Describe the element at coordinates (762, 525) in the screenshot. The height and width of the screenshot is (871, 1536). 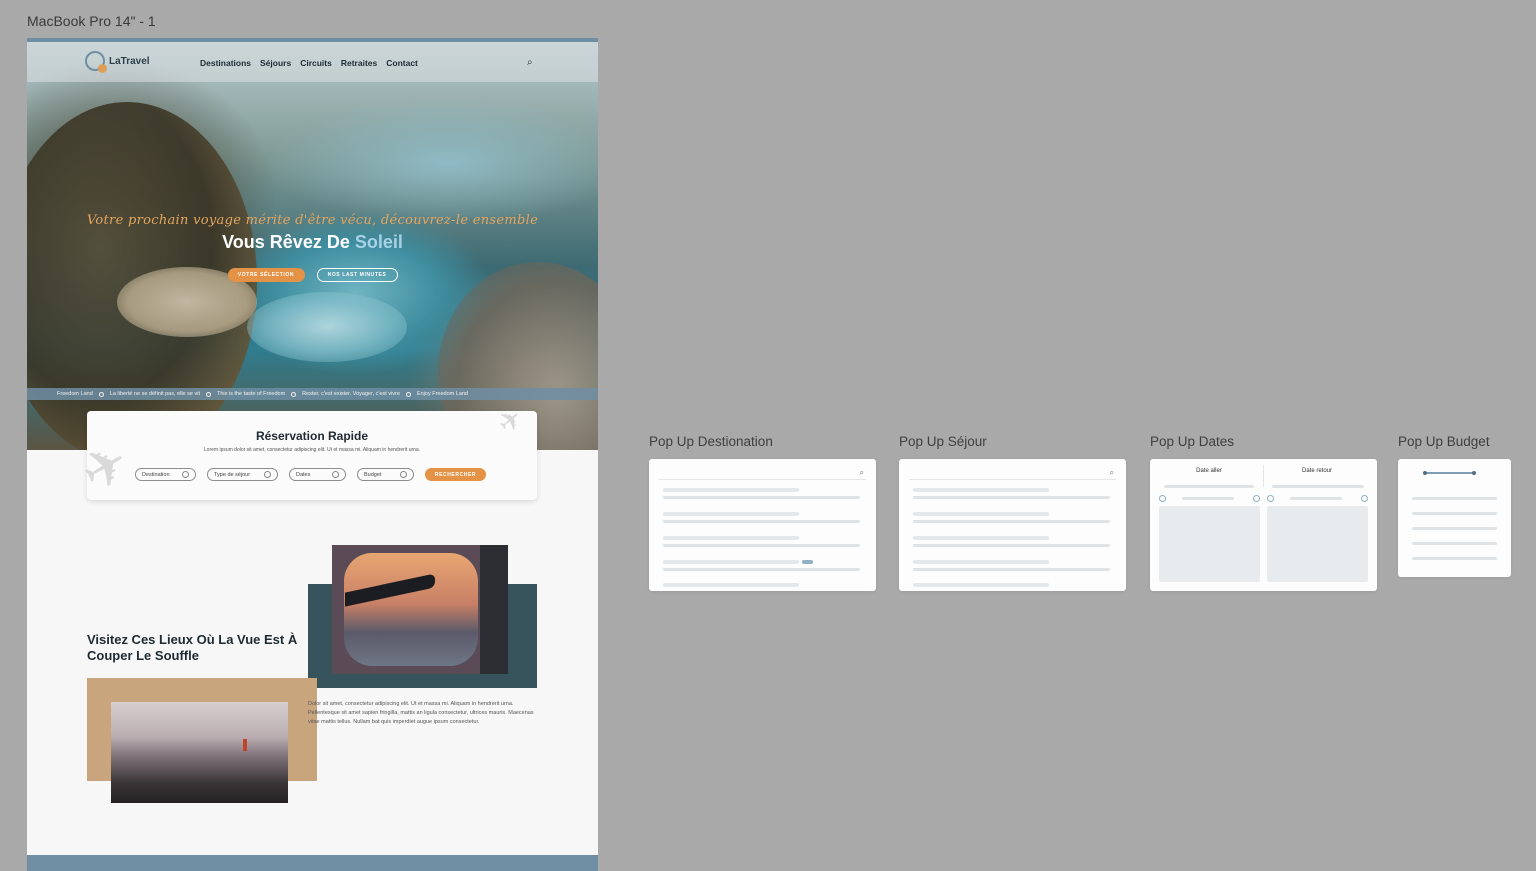
I see `popup-destination: ⌕` at that location.